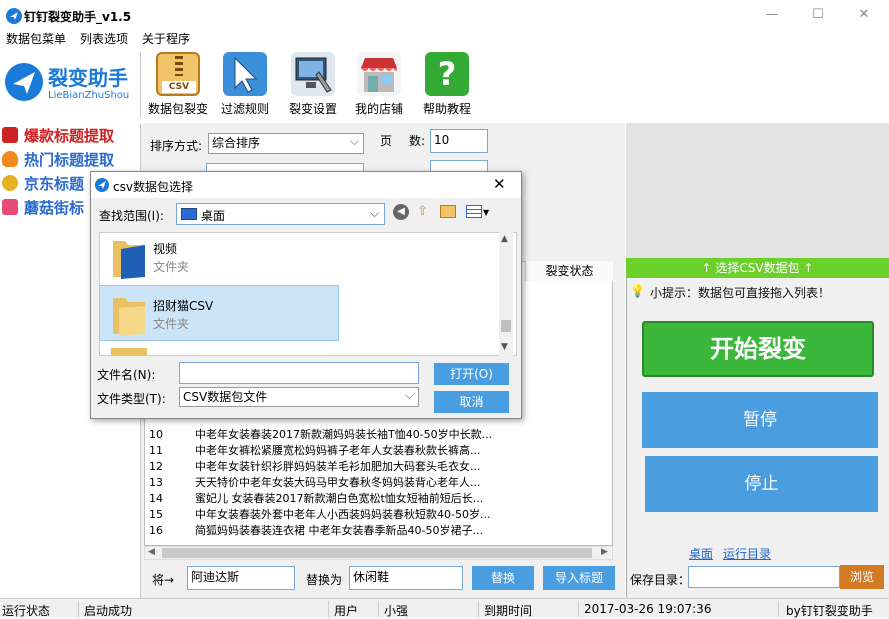 This screenshot has width=889, height=619. I want to click on lookin-label: 查找范围(I):, so click(131, 216).